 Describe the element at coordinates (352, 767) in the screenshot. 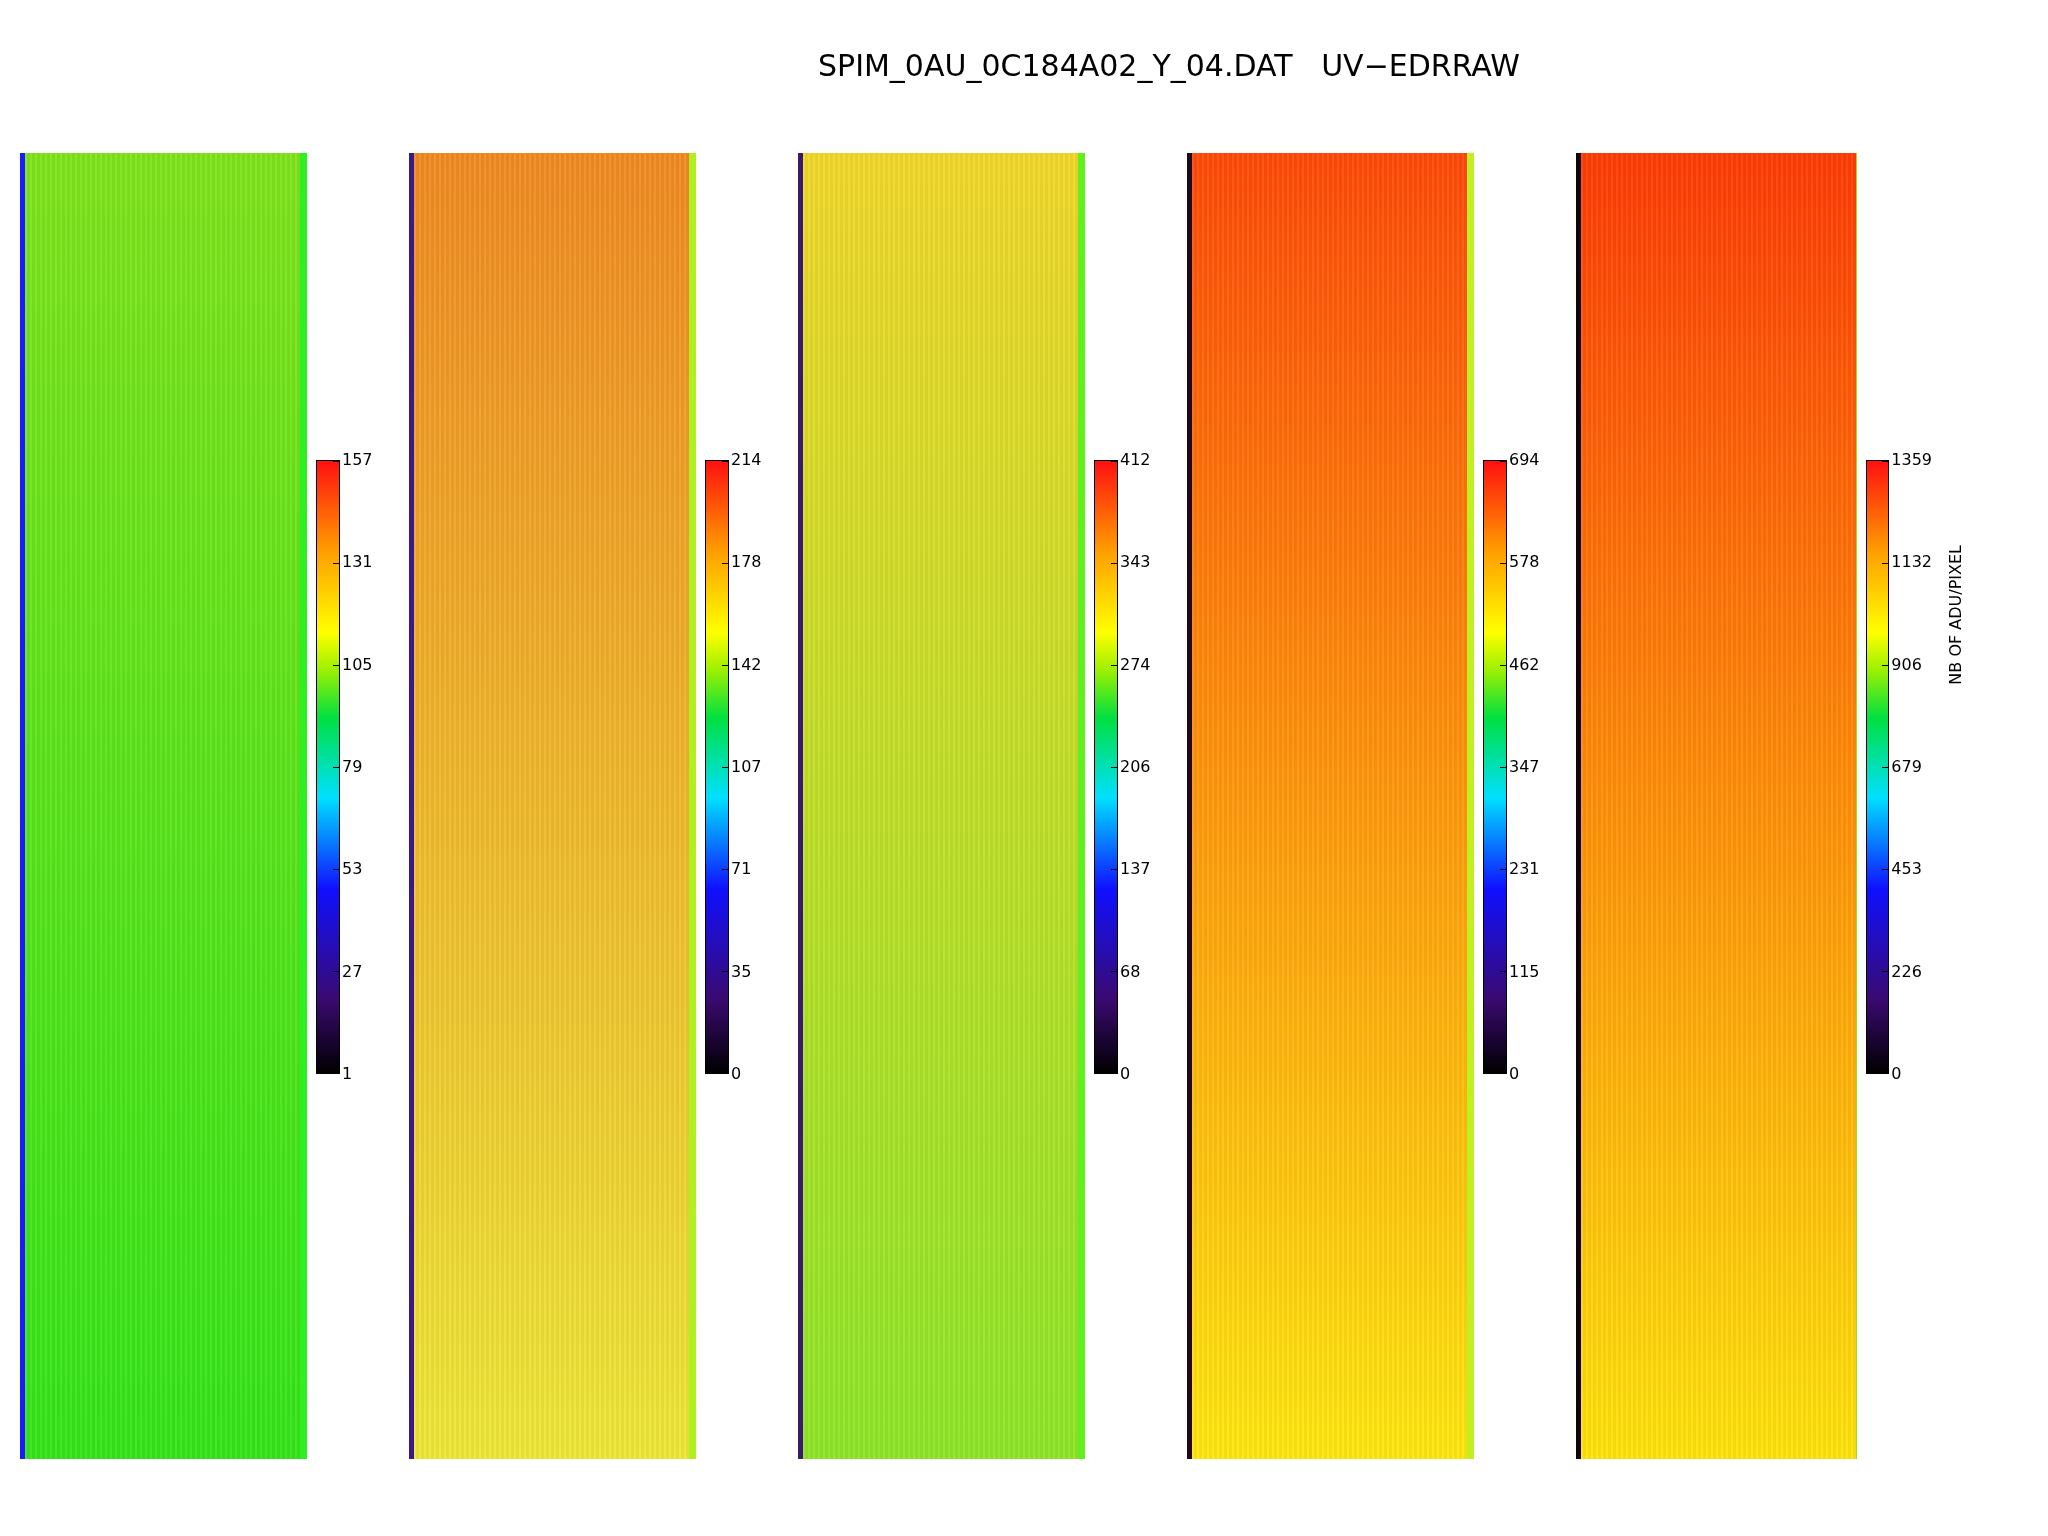

I see `tick-label: 79` at that location.